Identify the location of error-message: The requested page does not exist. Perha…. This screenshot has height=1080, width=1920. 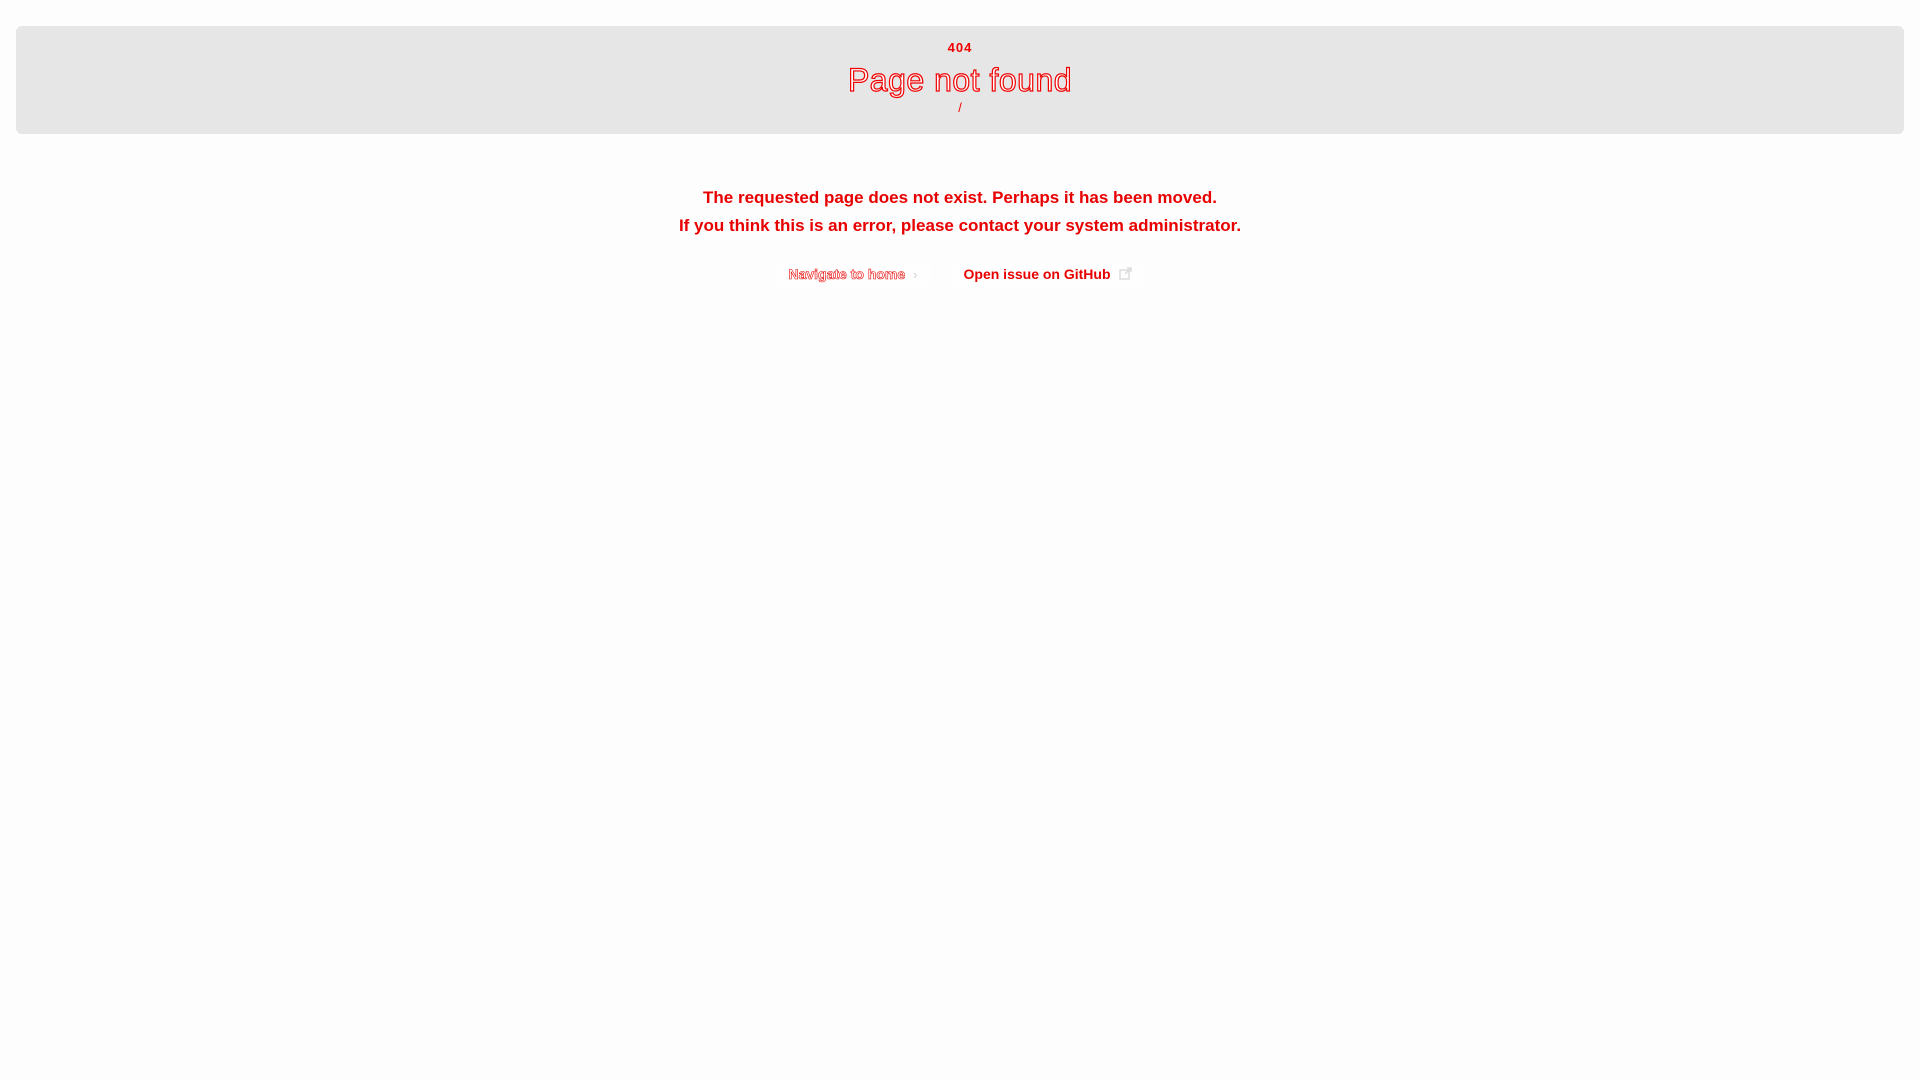
(960, 212).